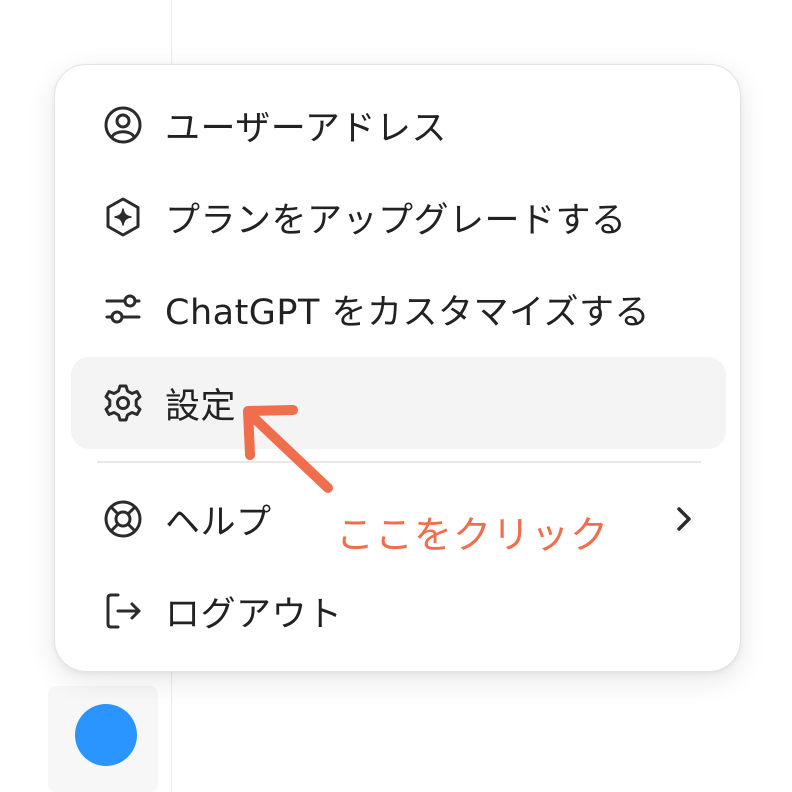  I want to click on user-circle-icon, so click(123, 125).